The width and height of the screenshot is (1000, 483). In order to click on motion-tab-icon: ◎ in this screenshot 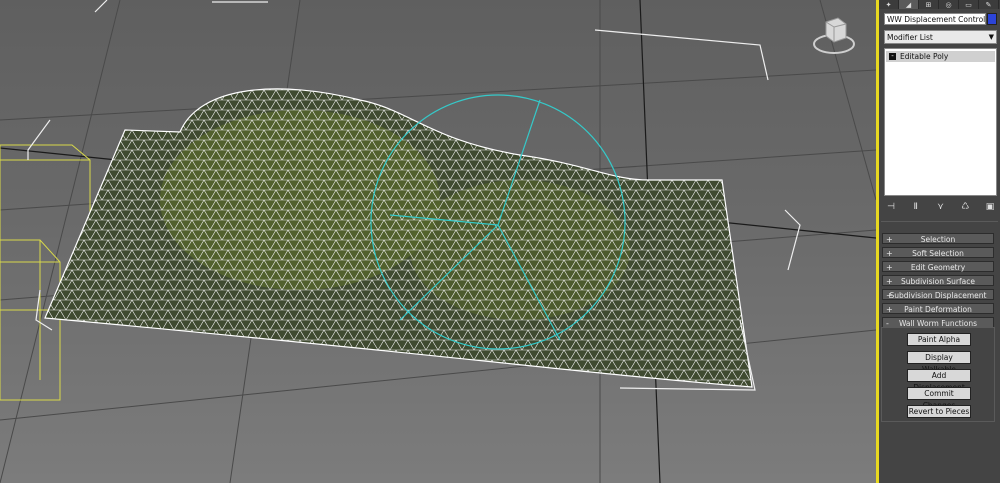, I will do `click(949, 4)`.